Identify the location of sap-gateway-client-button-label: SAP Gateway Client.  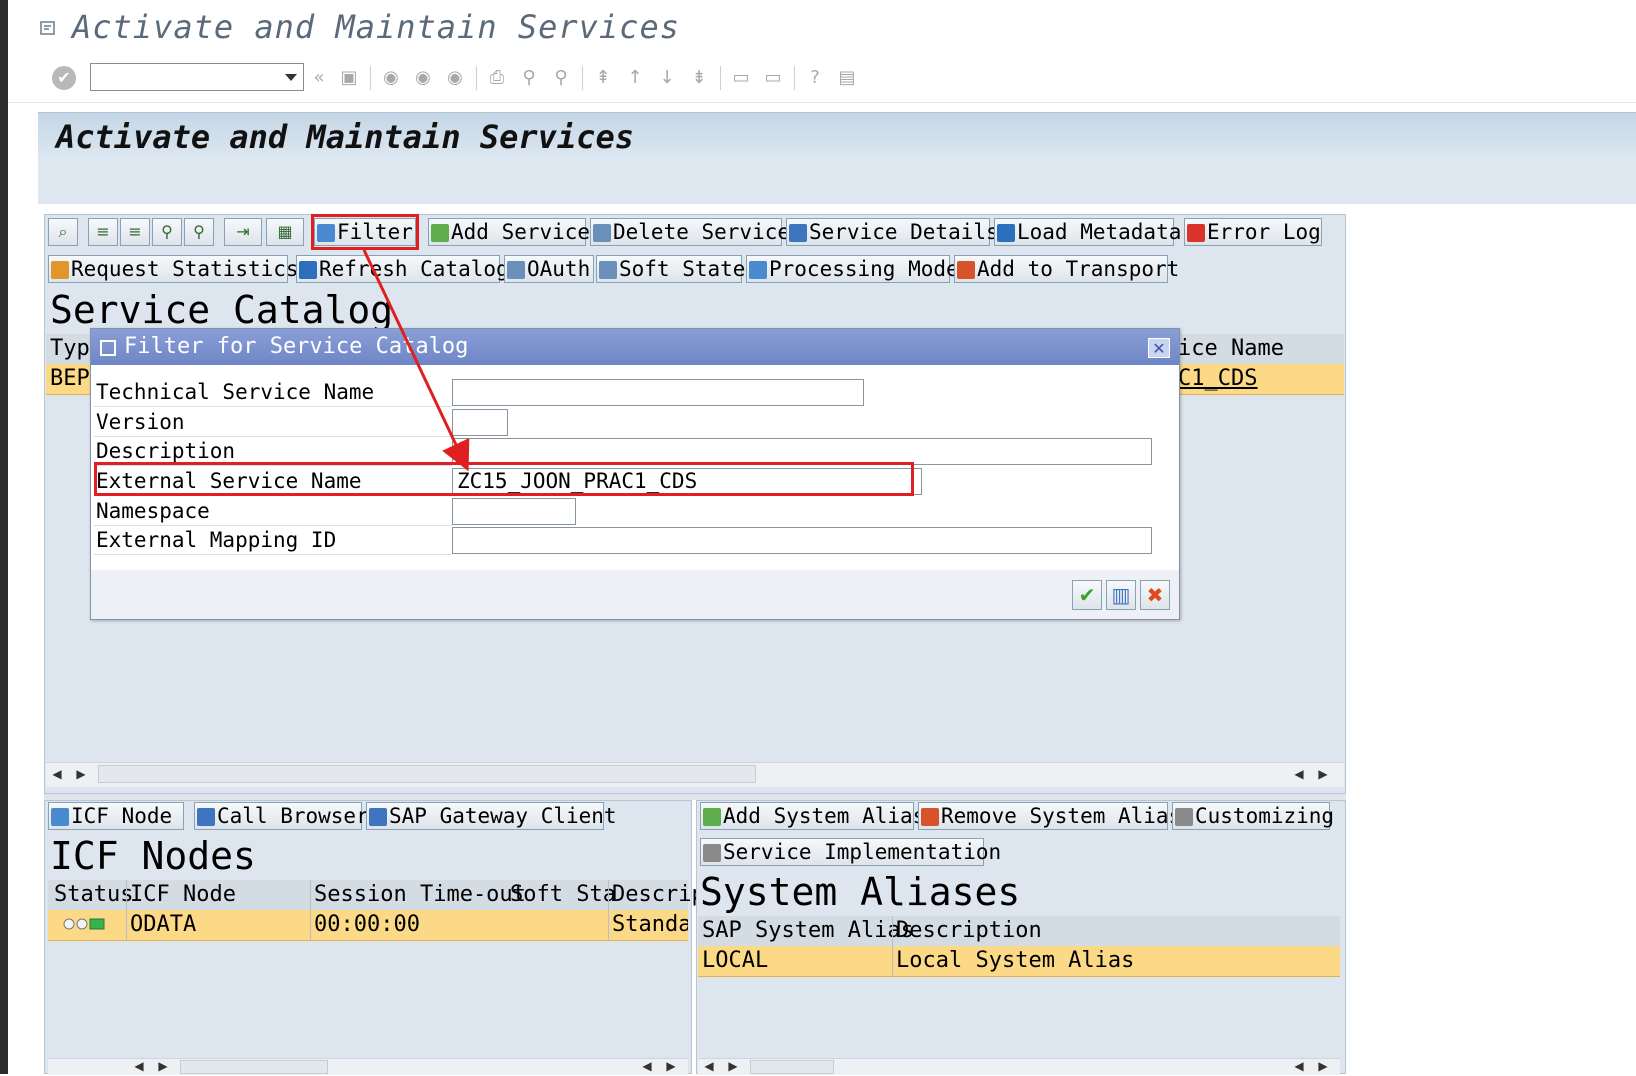
(503, 816).